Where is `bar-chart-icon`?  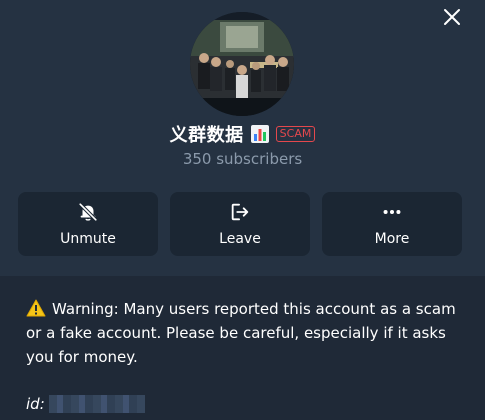
bar-chart-icon is located at coordinates (259, 134).